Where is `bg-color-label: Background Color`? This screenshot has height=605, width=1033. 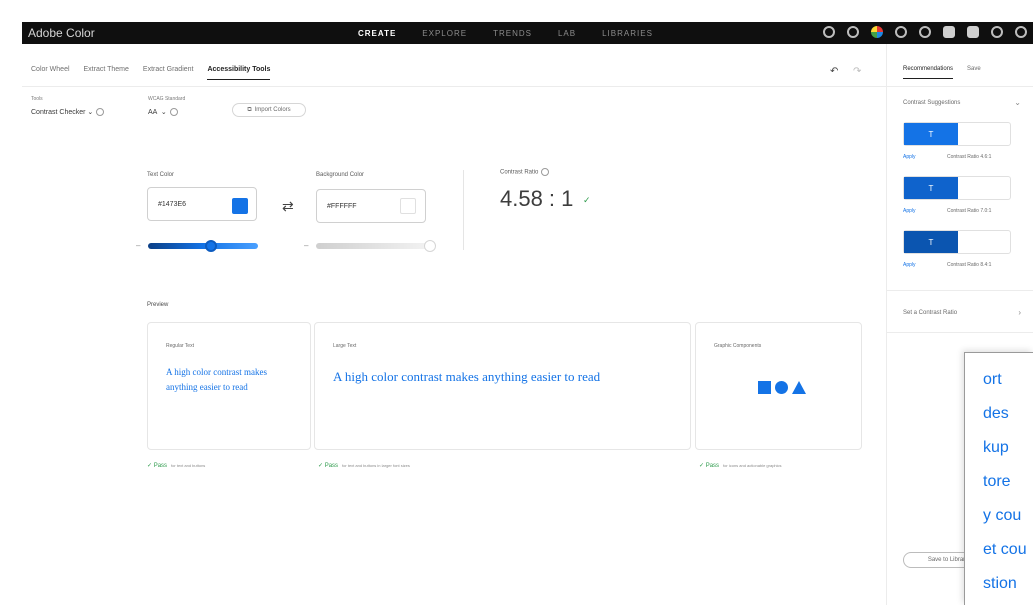 bg-color-label: Background Color is located at coordinates (340, 175).